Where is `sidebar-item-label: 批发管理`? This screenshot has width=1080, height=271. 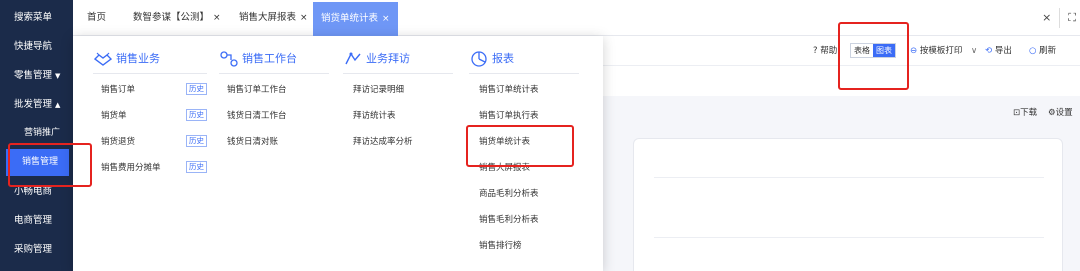
sidebar-item-label: 批发管理 is located at coordinates (33, 104).